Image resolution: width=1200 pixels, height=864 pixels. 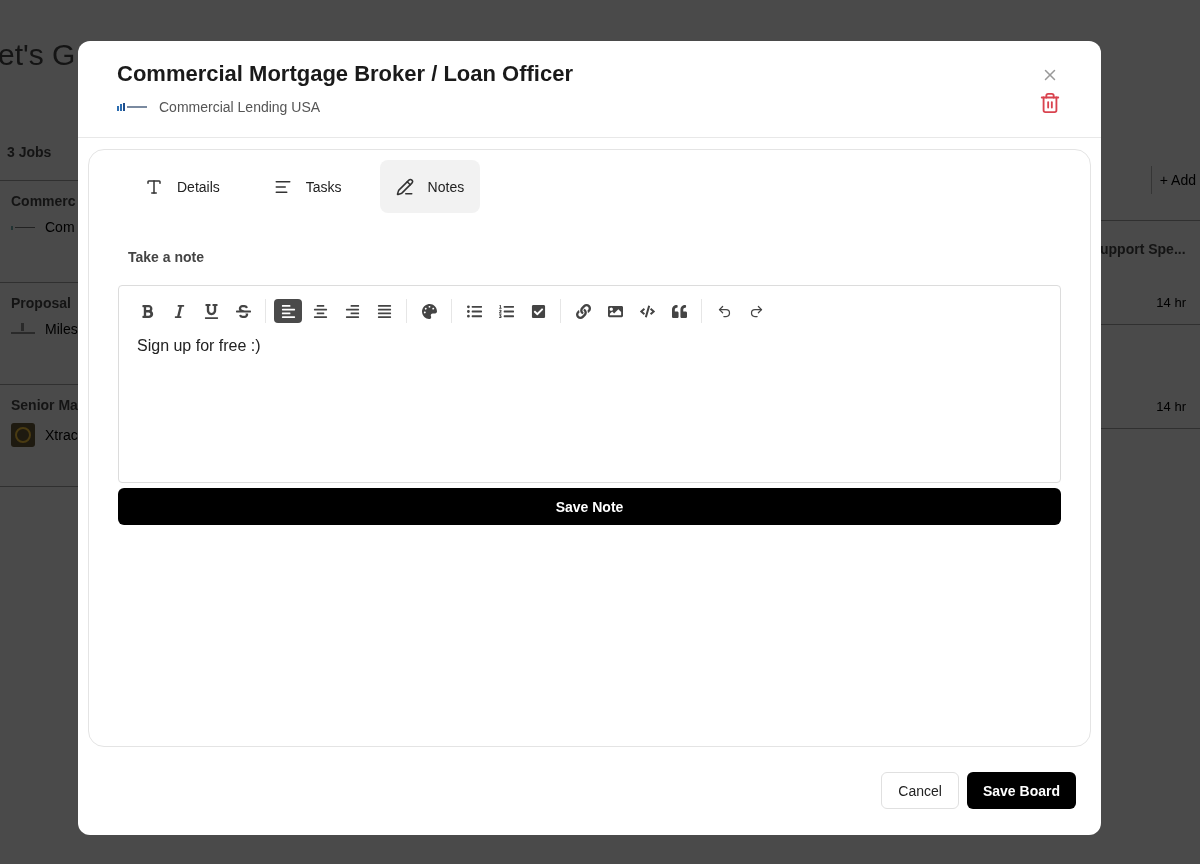 I want to click on palette-icon, so click(x=429, y=311).